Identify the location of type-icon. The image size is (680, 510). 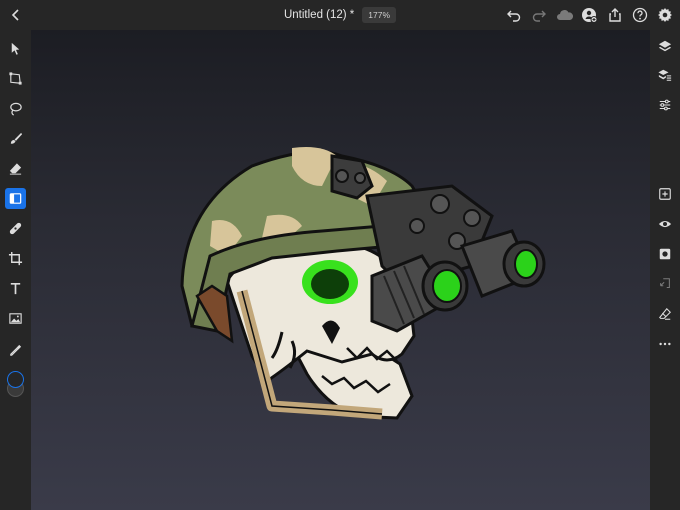
(15, 288).